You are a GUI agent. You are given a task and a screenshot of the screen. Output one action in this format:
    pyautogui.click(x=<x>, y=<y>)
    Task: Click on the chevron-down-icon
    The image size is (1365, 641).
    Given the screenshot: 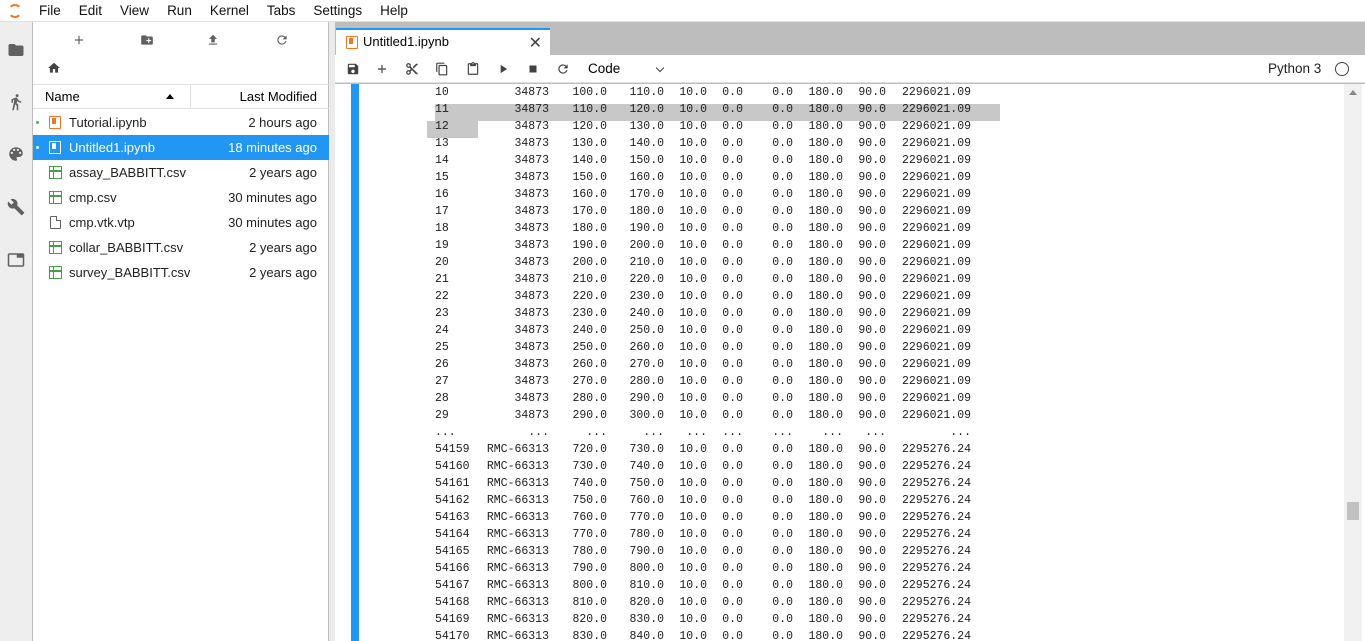 What is the action you would take?
    pyautogui.click(x=660, y=68)
    